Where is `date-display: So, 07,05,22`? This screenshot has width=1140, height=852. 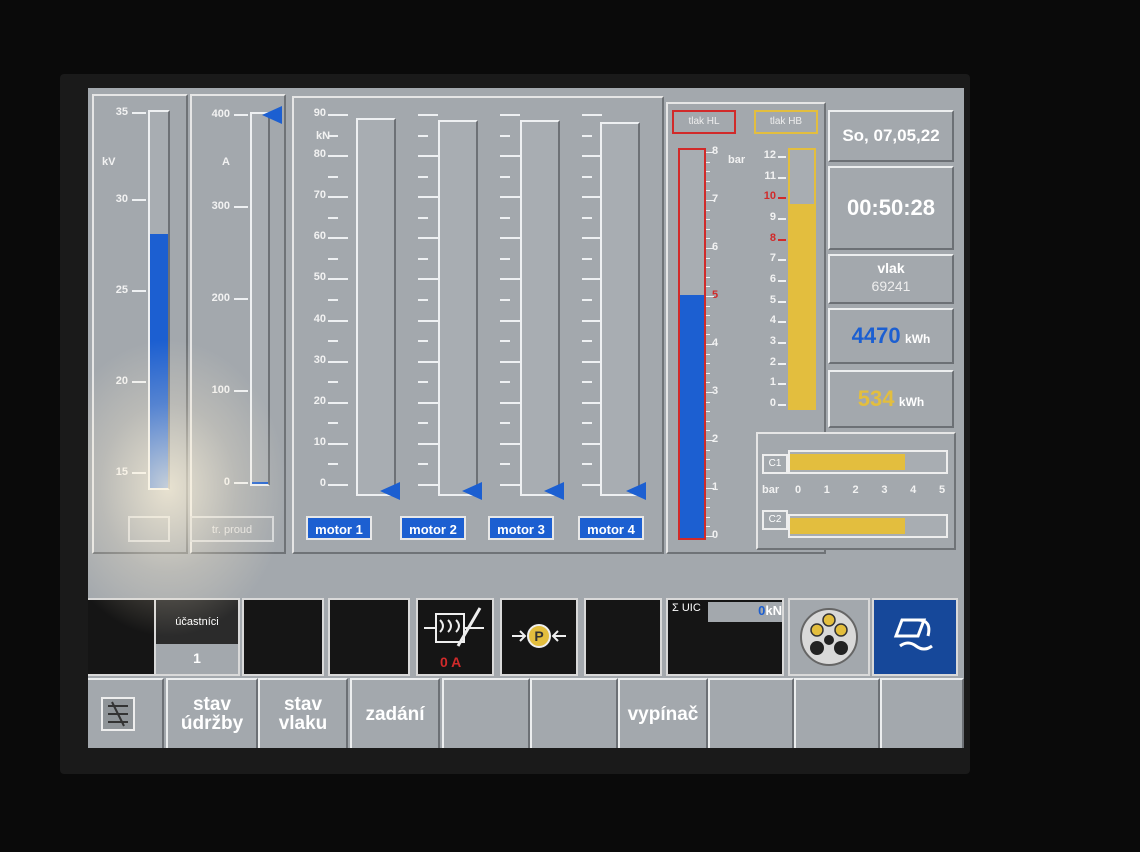
date-display: So, 07,05,22 is located at coordinates (891, 135).